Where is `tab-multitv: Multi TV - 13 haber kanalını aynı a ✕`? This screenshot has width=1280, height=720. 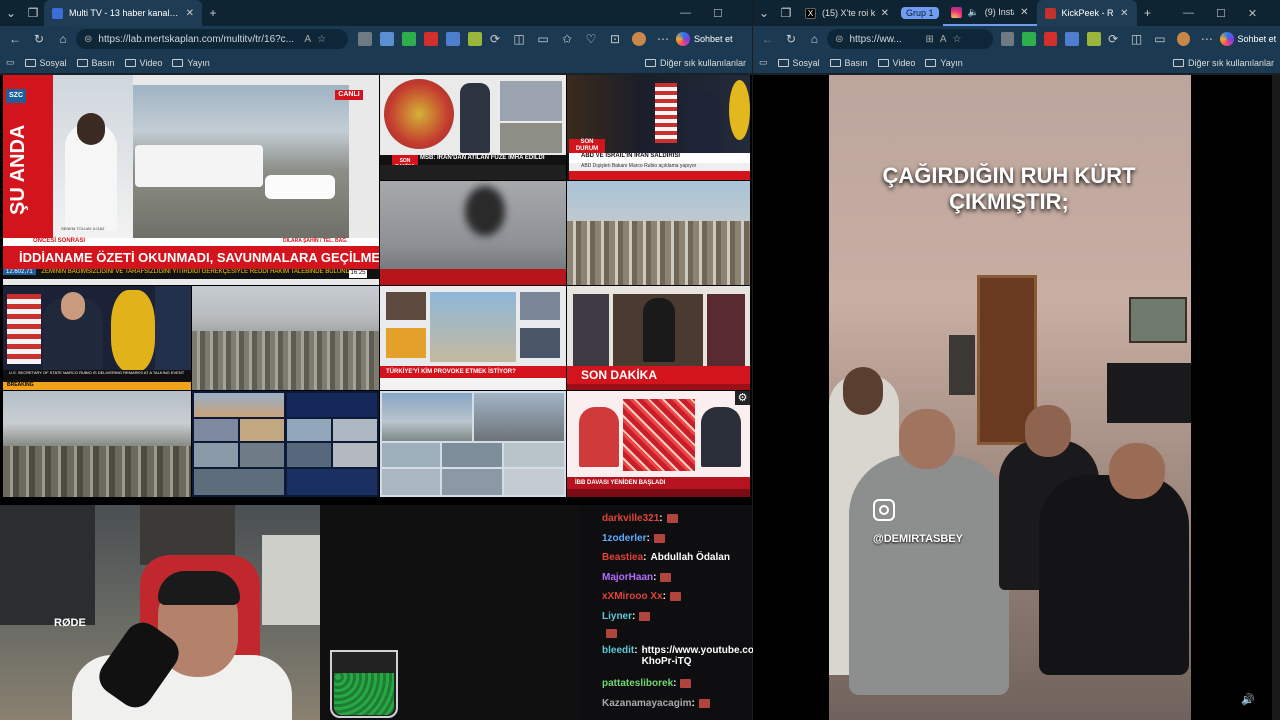
tab-multitv: Multi TV - 13 haber kanalını aynı a ✕ is located at coordinates (123, 13).